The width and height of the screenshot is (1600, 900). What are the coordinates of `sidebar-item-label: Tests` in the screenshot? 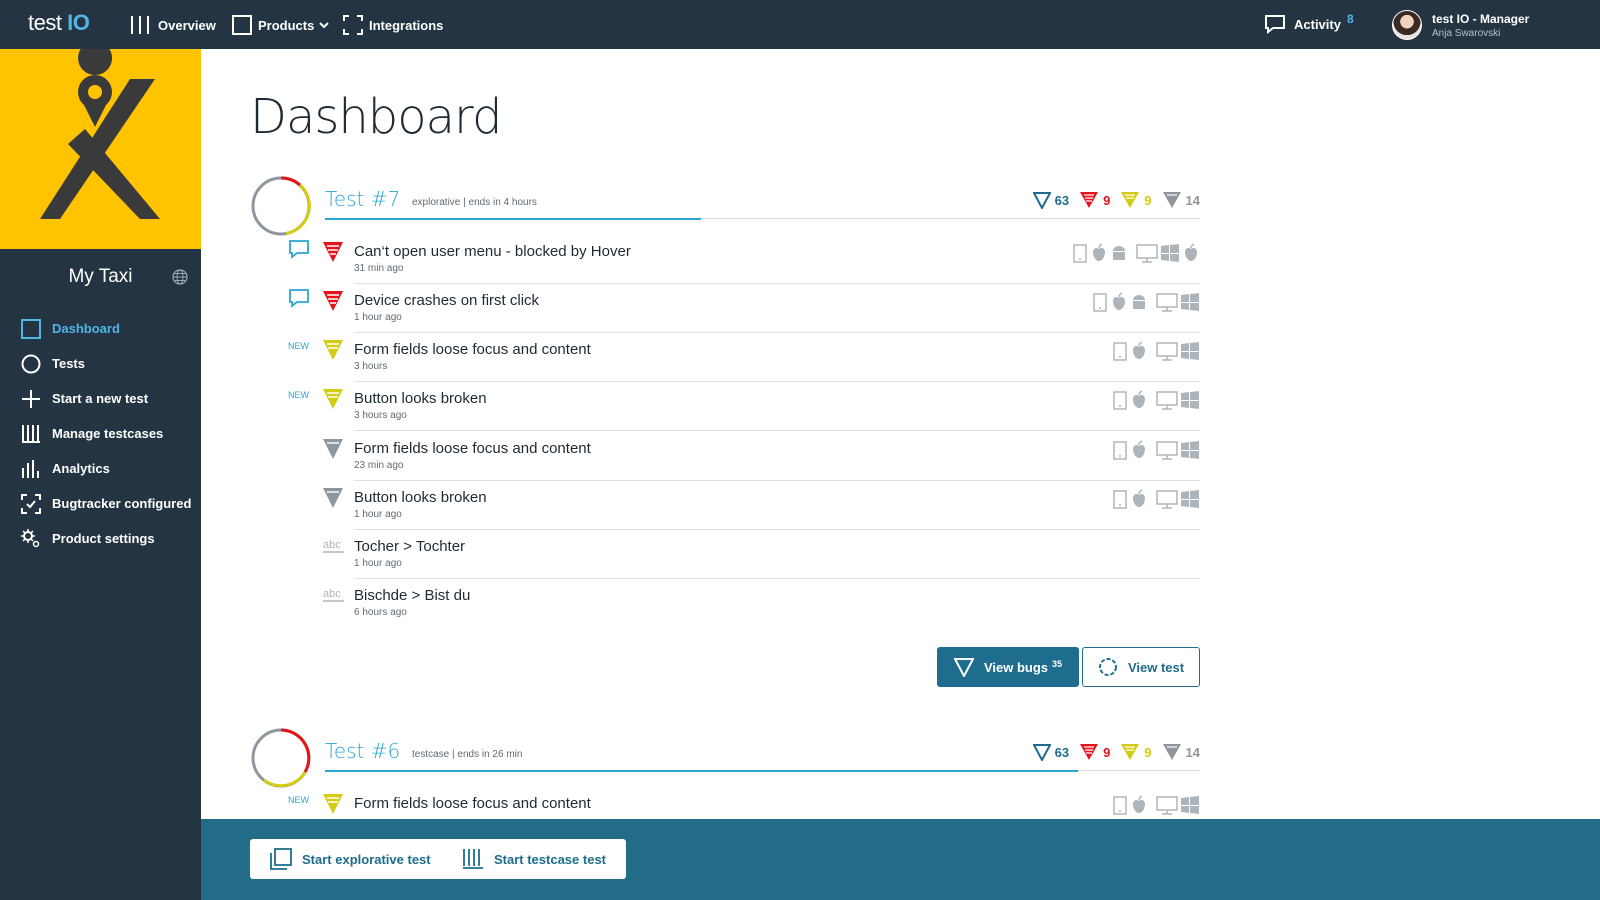 It's located at (68, 363).